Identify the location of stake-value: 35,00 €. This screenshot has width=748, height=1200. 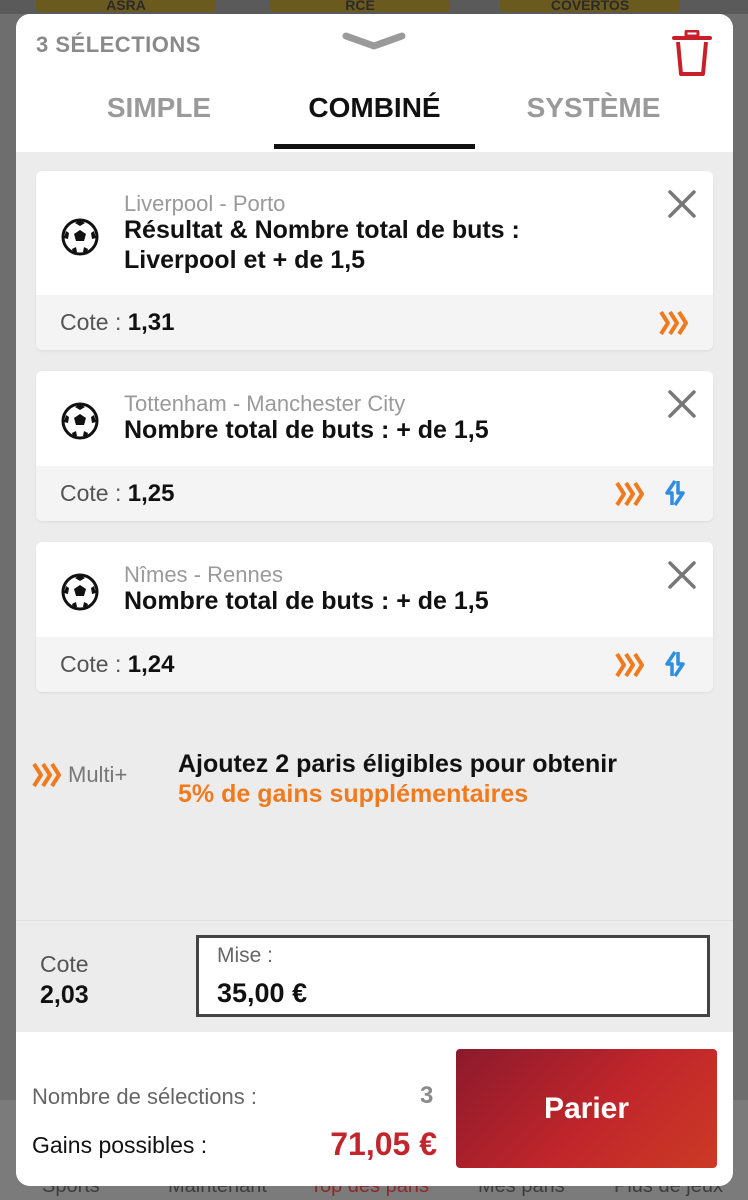
(262, 993).